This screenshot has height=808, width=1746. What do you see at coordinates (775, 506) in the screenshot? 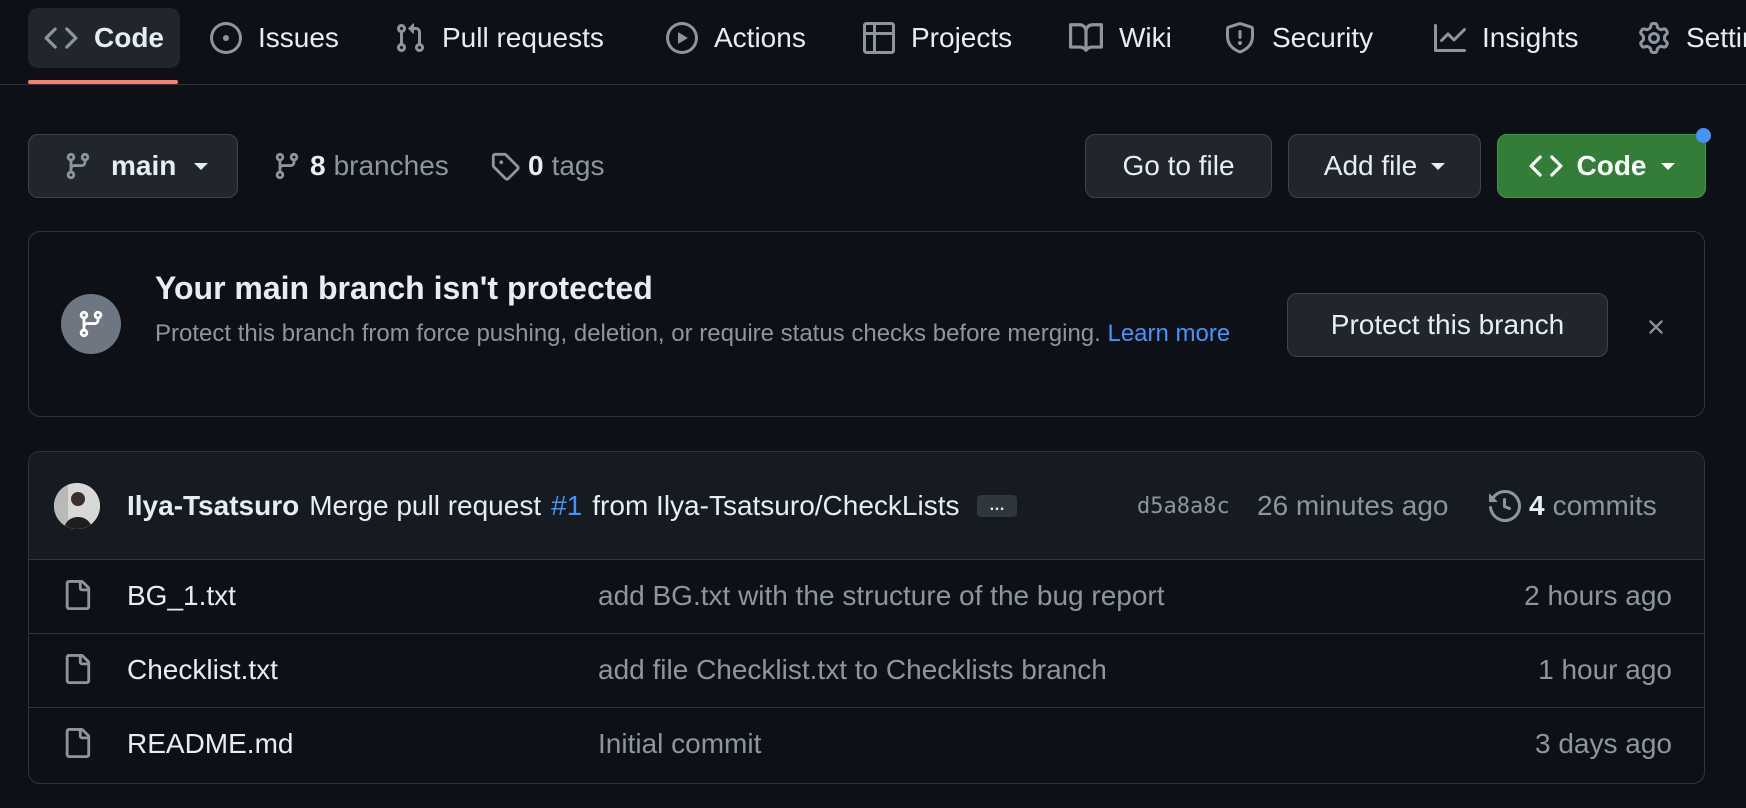
I see `commit-message-suffix: from Ilya-Tsatsuro/CheckLists` at bounding box center [775, 506].